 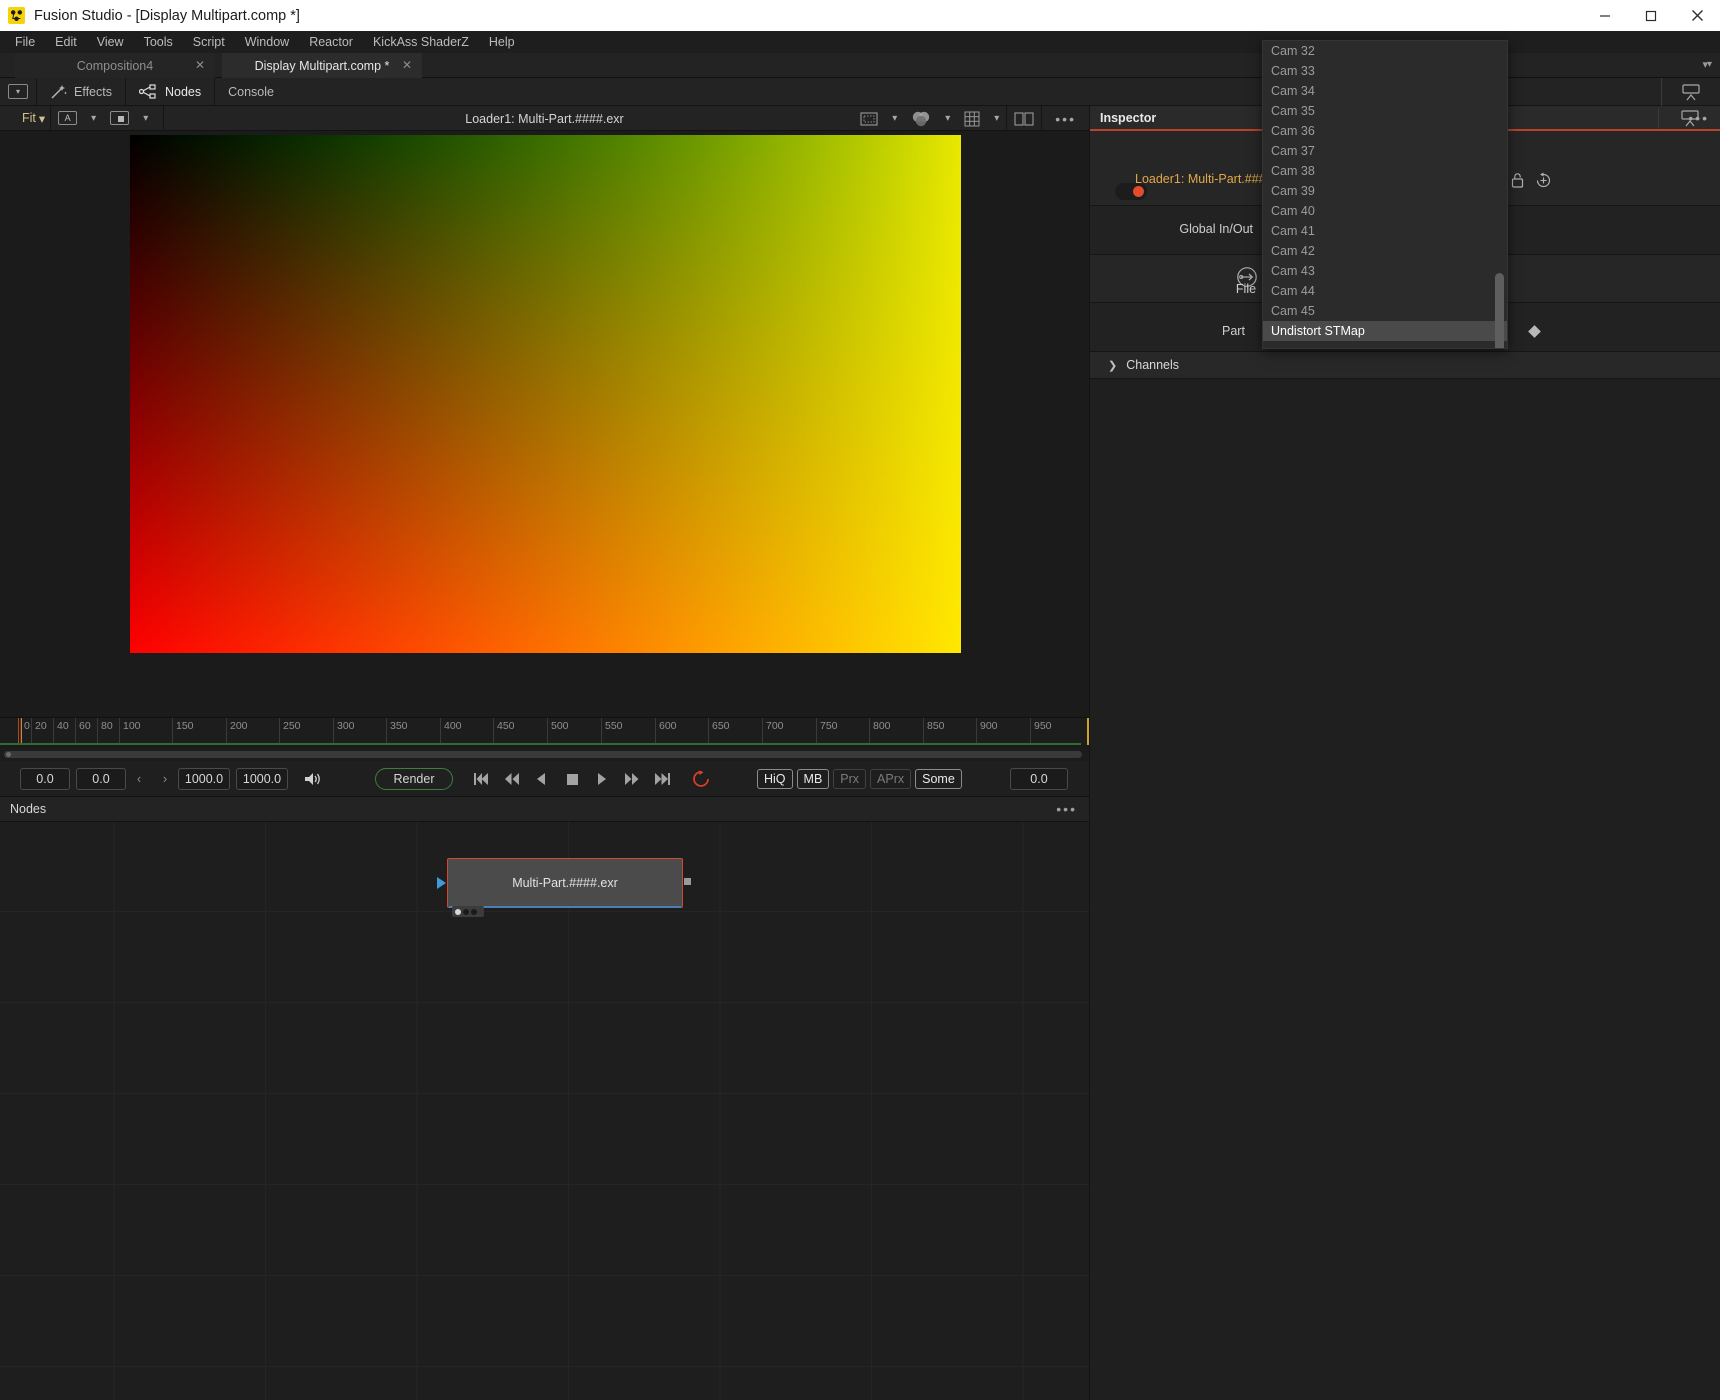 I want to click on menu-script: Script, so click(x=209, y=42).